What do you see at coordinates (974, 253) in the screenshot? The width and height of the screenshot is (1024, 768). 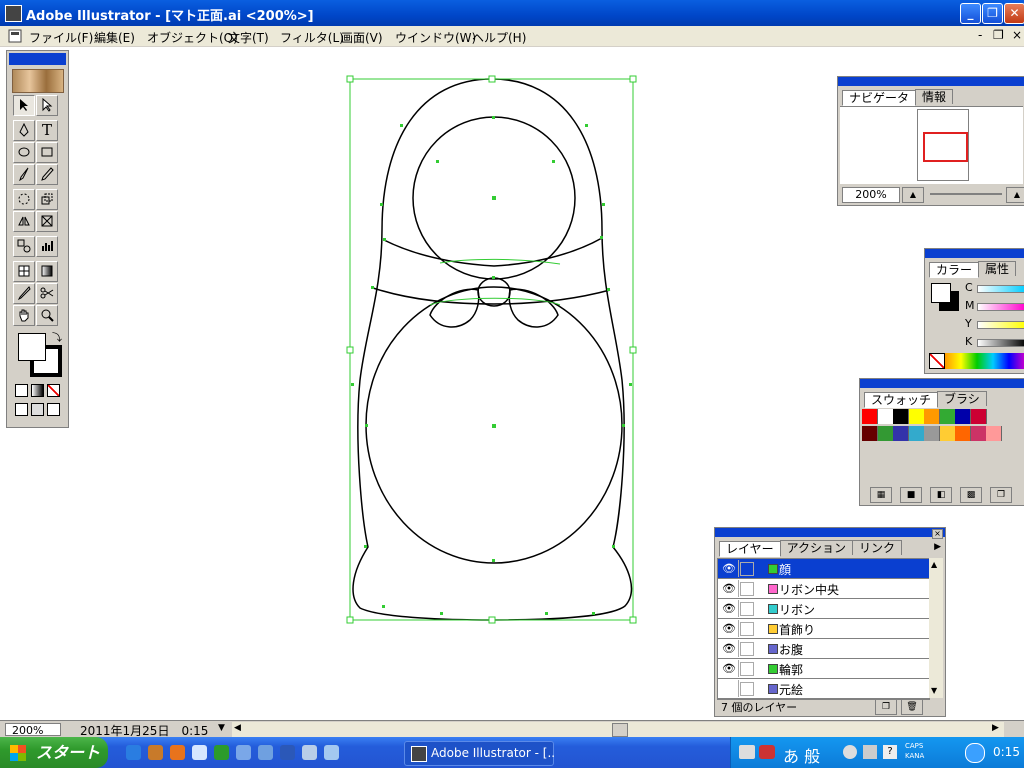 I see `color-titlebar` at bounding box center [974, 253].